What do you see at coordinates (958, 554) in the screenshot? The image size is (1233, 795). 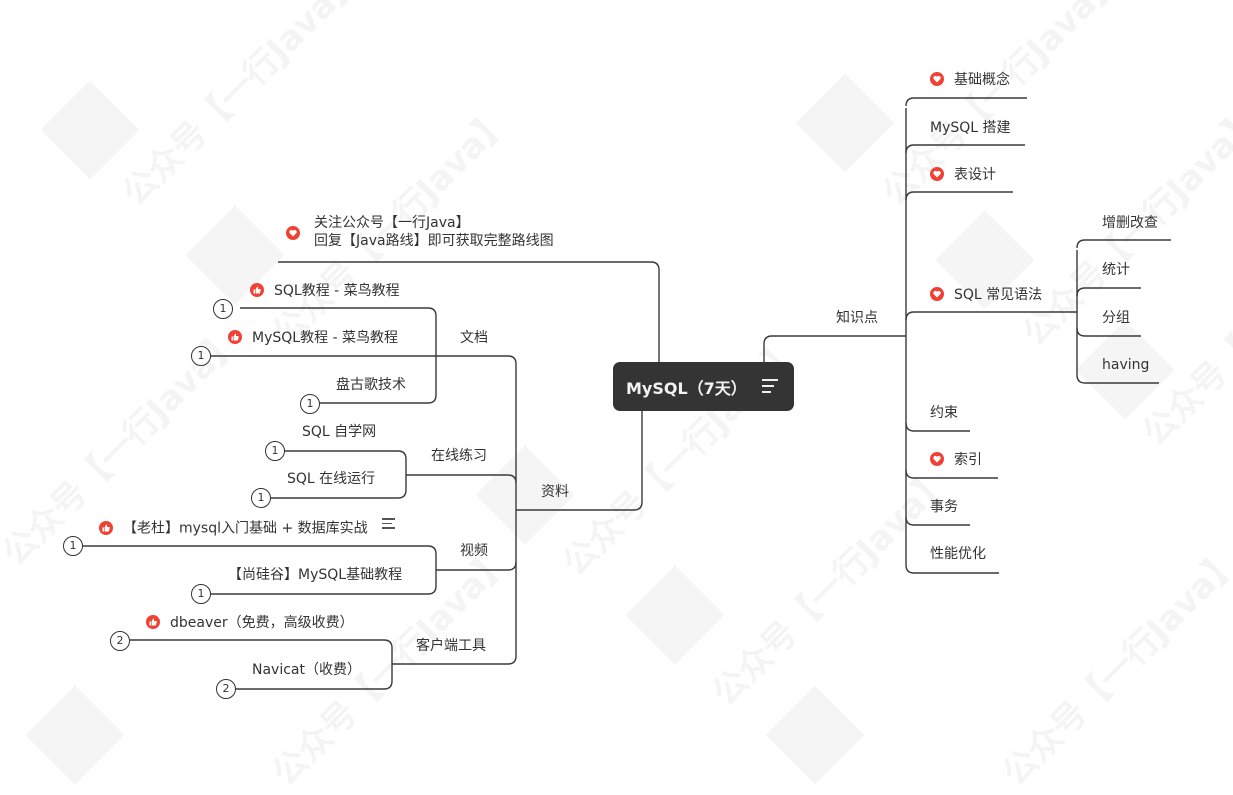 I see `topic-performance: 性能优化` at bounding box center [958, 554].